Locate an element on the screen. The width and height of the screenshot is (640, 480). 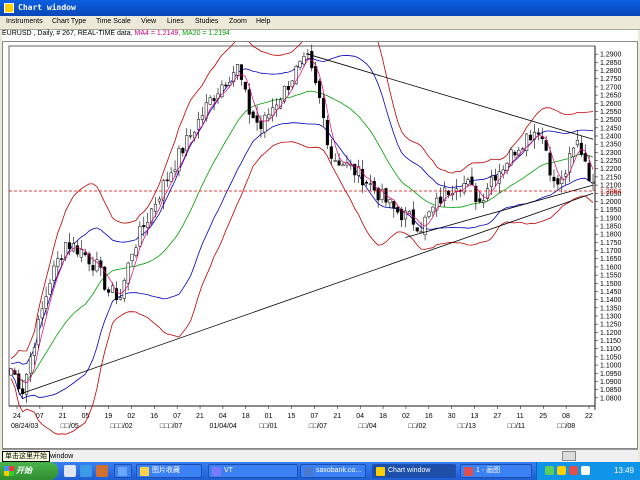
ie-icon is located at coordinates (86, 471).